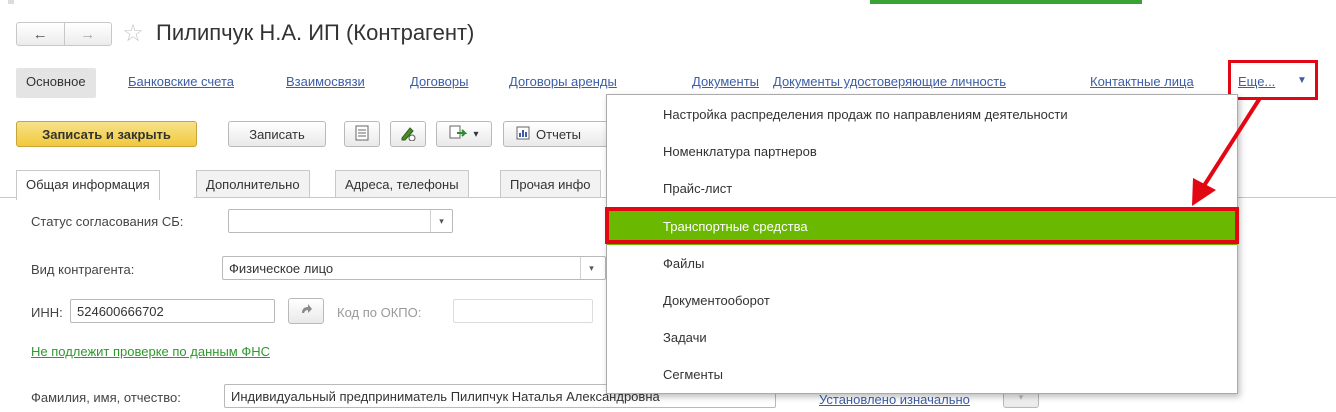  What do you see at coordinates (591, 268) in the screenshot?
I see `kind-dropdown-icon: ▾` at bounding box center [591, 268].